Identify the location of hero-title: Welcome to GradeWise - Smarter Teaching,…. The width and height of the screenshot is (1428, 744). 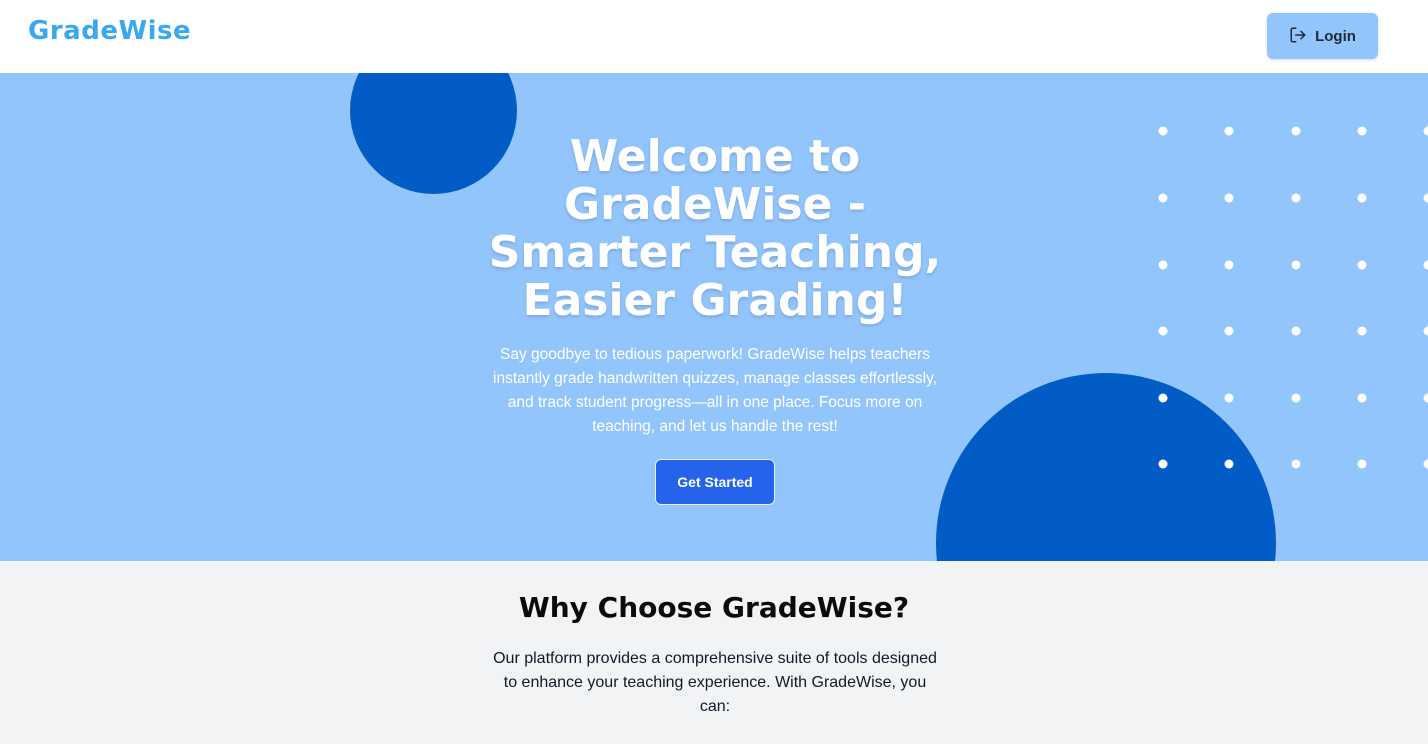
(715, 228).